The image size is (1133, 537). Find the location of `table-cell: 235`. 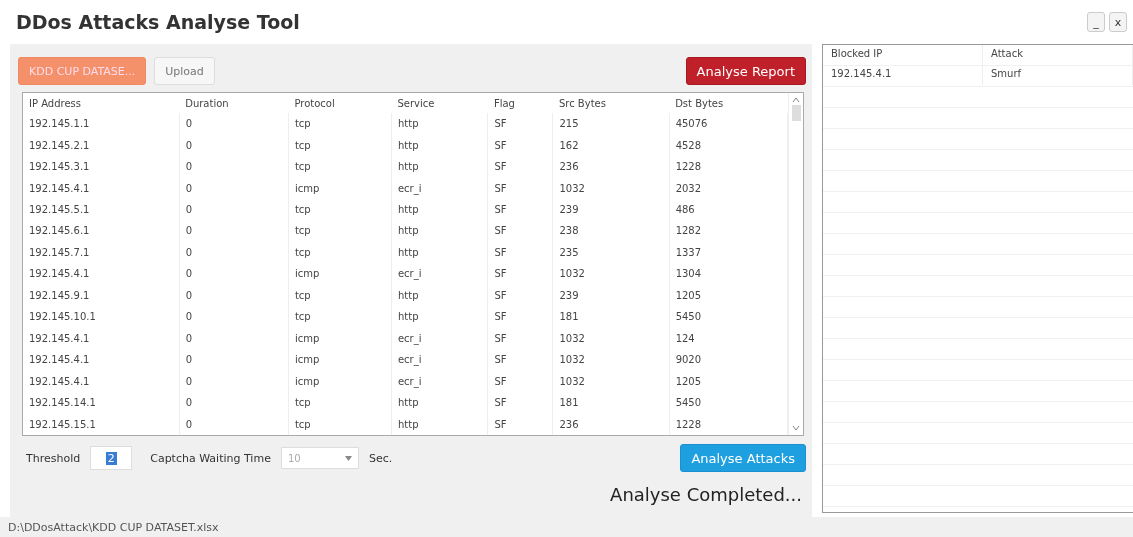

table-cell: 235 is located at coordinates (611, 252).